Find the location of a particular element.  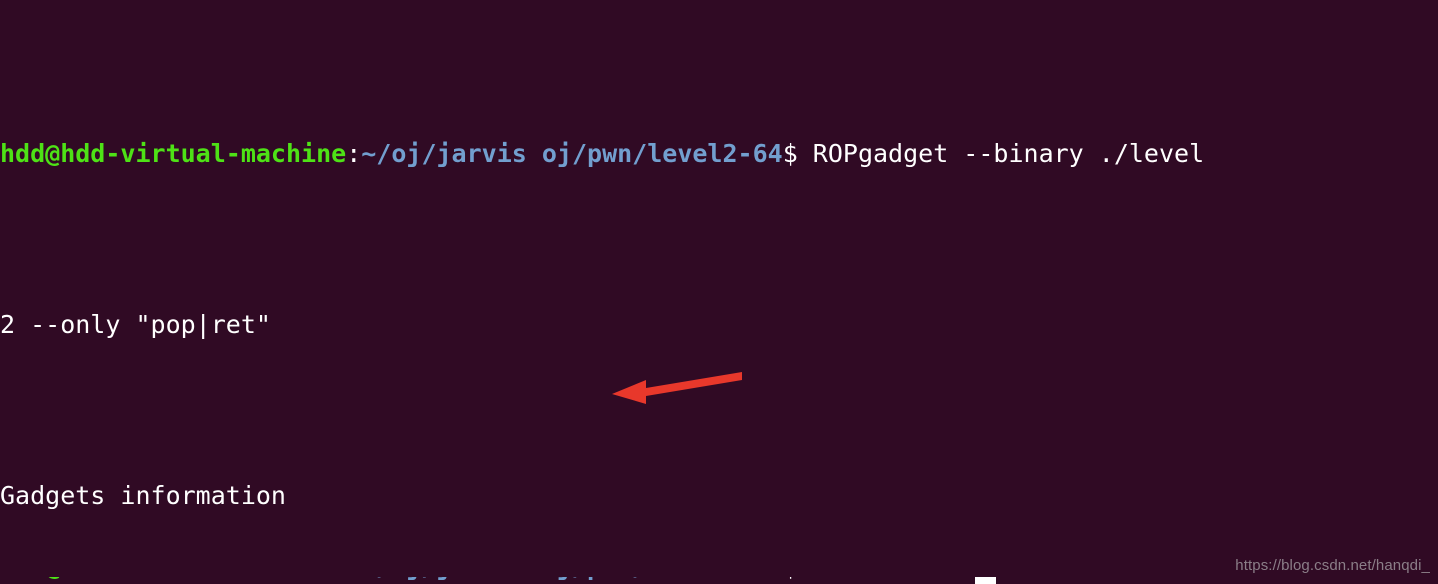

csdn-watermark: https://blog.csdn.net/hanqdi_ is located at coordinates (1332, 565).